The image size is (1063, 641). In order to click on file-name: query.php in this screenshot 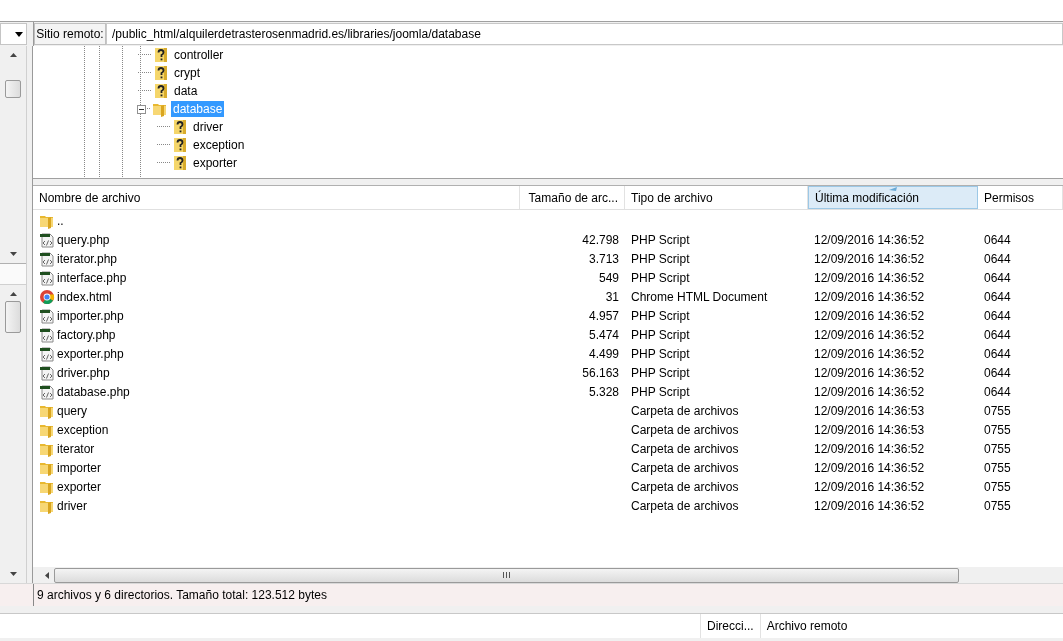, I will do `click(83, 239)`.